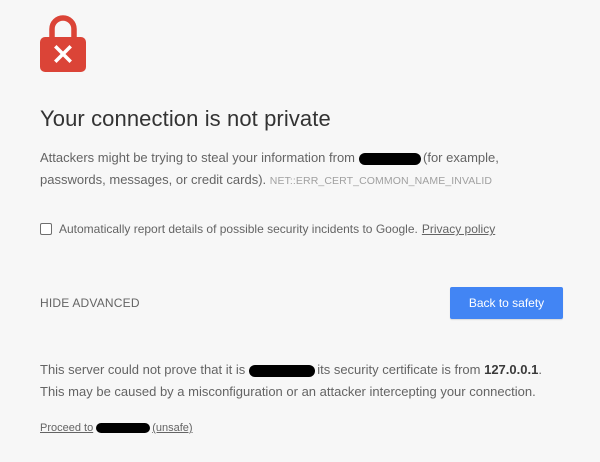  What do you see at coordinates (511, 369) in the screenshot?
I see `issuer-ip: 127.0.0.1` at bounding box center [511, 369].